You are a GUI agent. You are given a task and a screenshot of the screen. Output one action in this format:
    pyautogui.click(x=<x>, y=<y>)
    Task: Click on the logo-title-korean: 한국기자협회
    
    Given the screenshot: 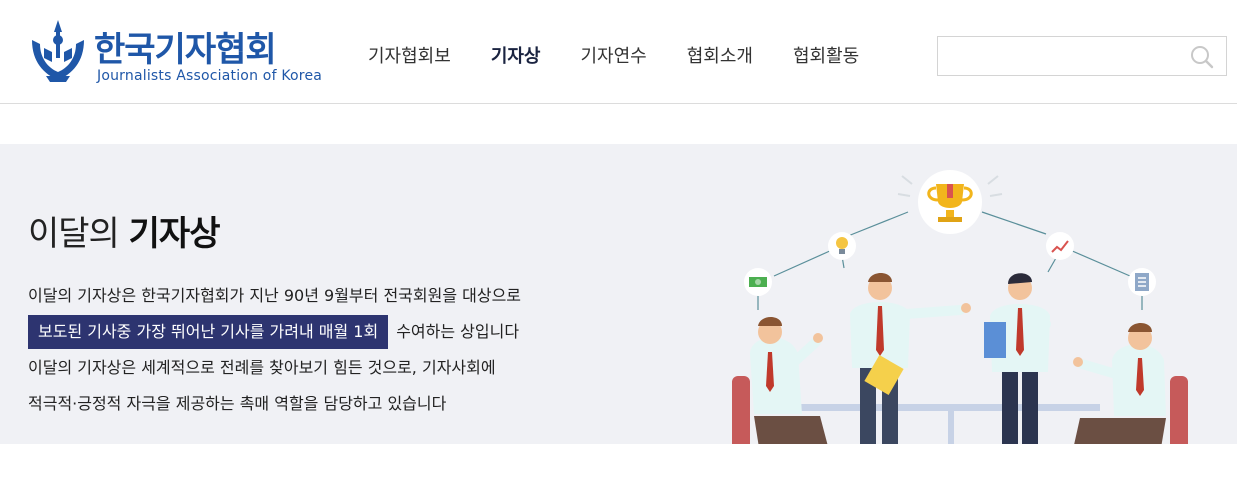 What is the action you would take?
    pyautogui.click(x=185, y=50)
    